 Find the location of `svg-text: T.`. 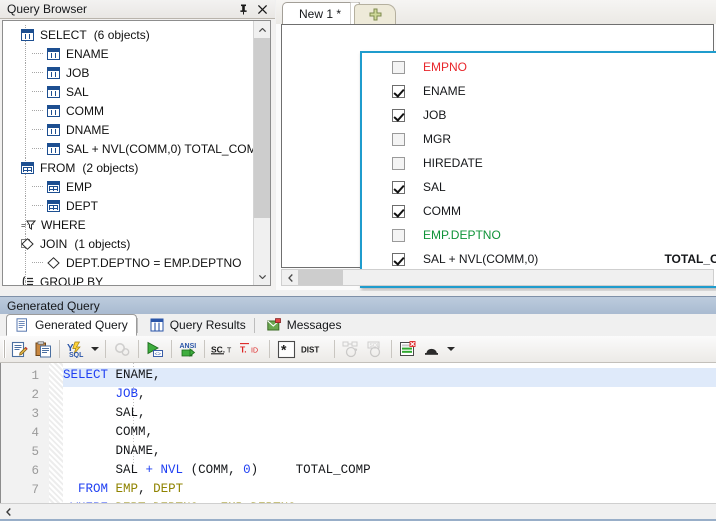

svg-text: T. is located at coordinates (243, 350).